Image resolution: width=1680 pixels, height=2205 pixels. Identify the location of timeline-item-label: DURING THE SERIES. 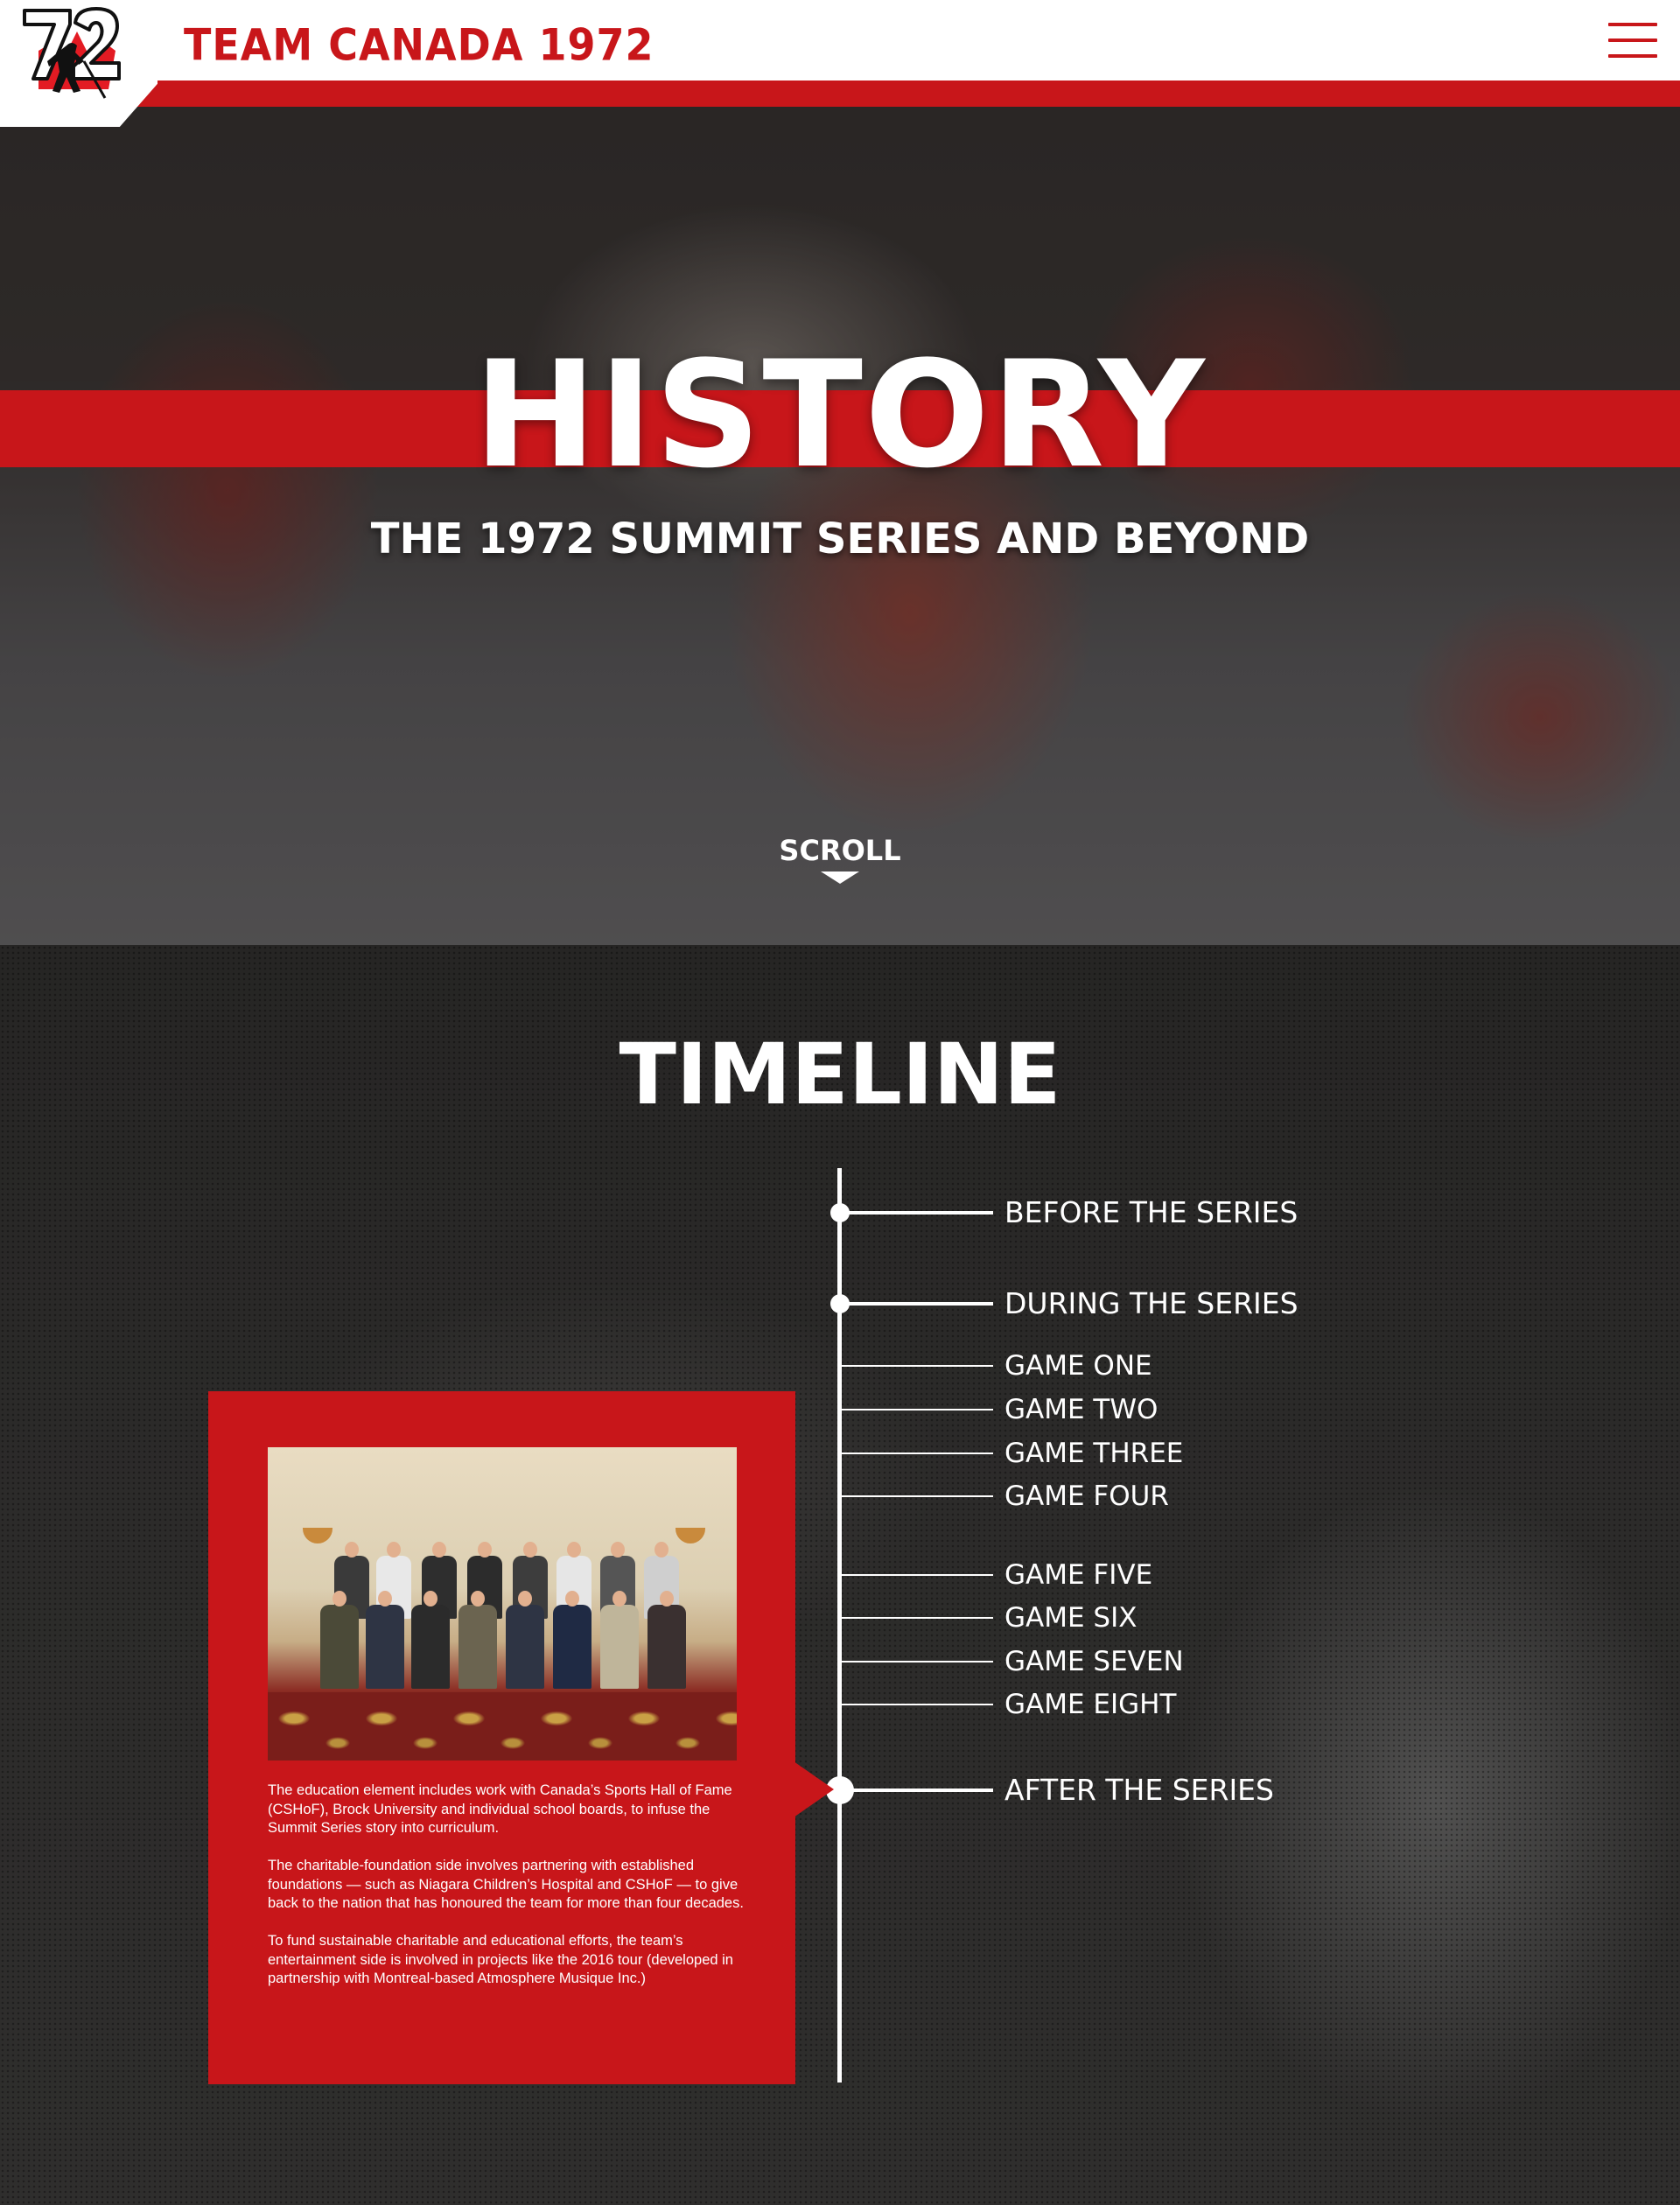
(1151, 1303).